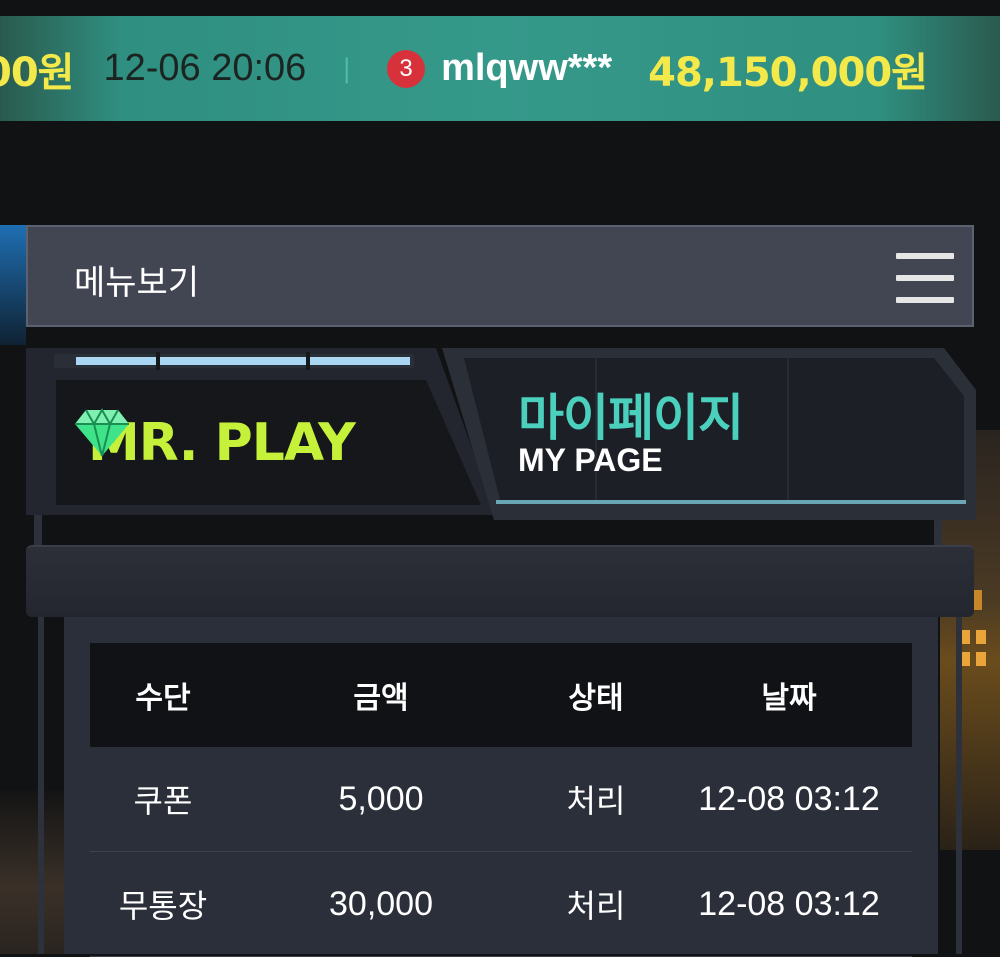  I want to click on column-header-date: 날짜, so click(789, 698).